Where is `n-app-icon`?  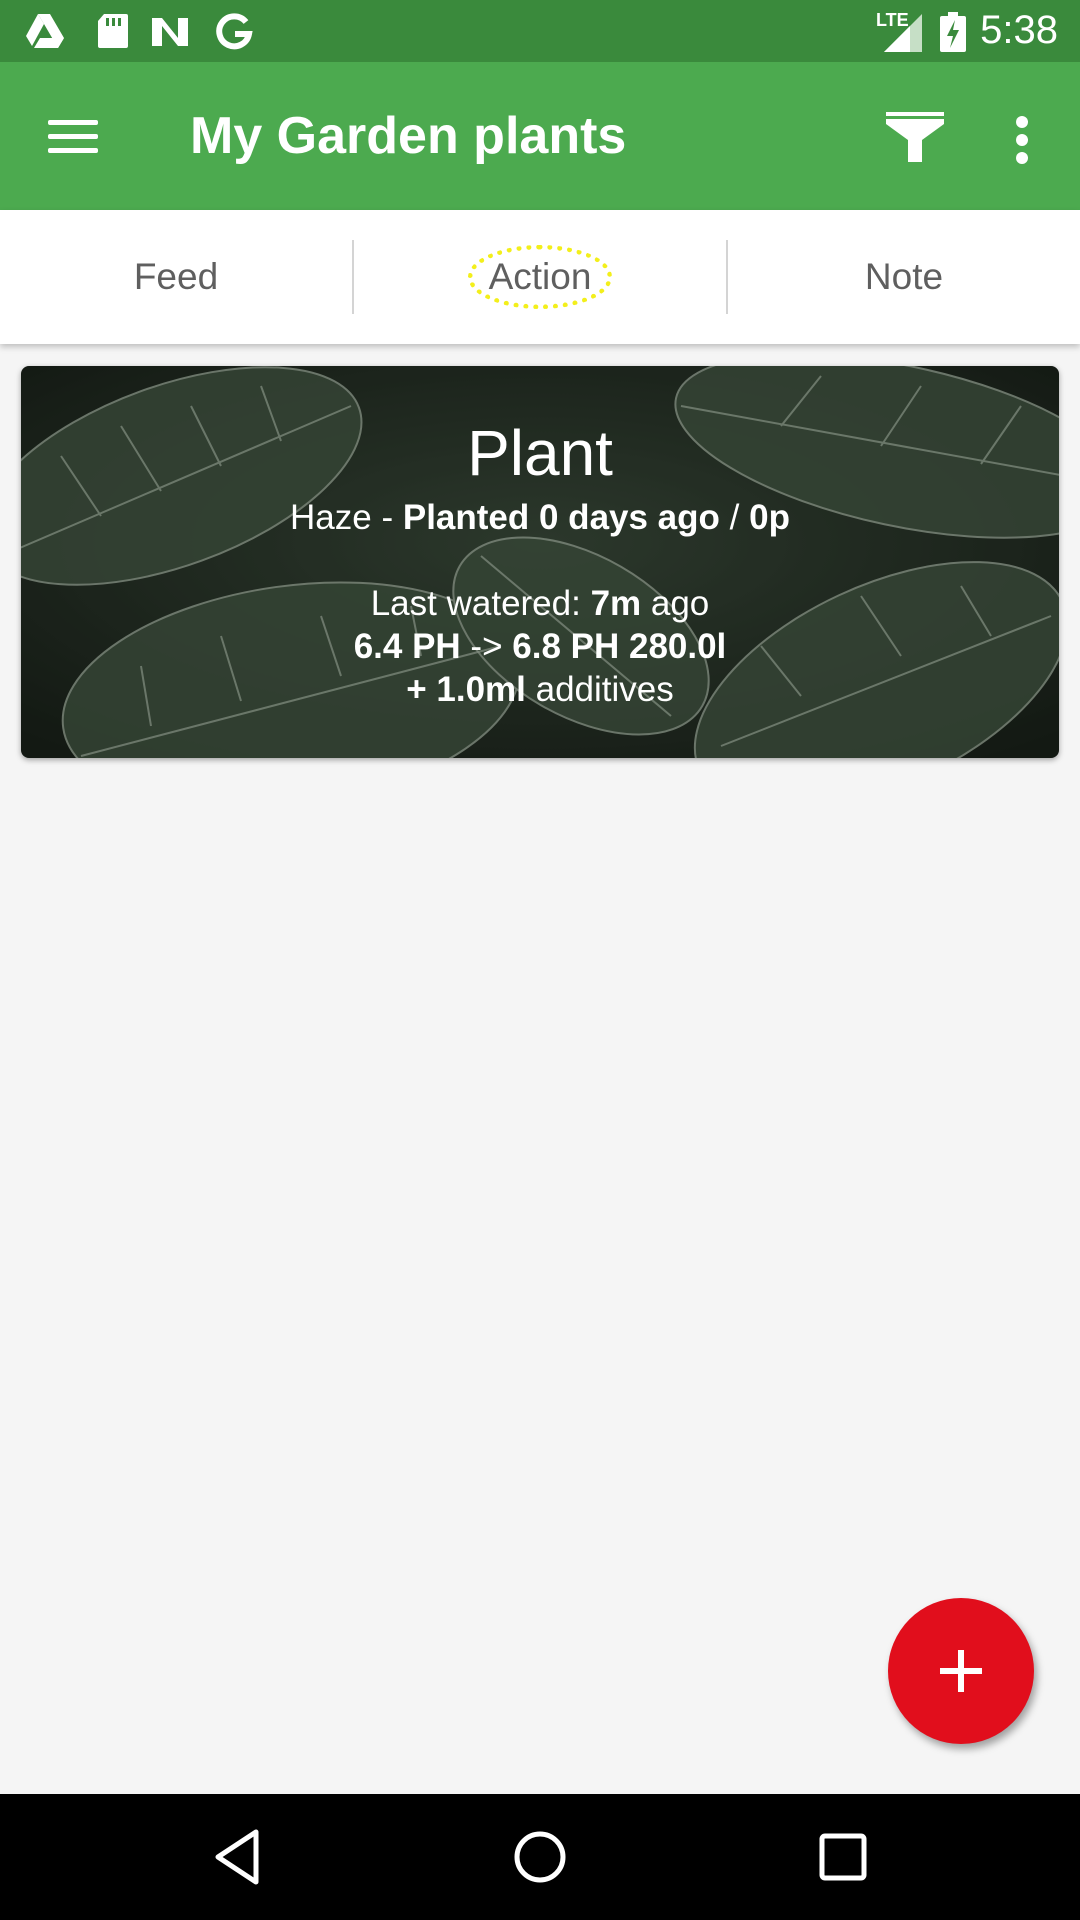
n-app-icon is located at coordinates (170, 32).